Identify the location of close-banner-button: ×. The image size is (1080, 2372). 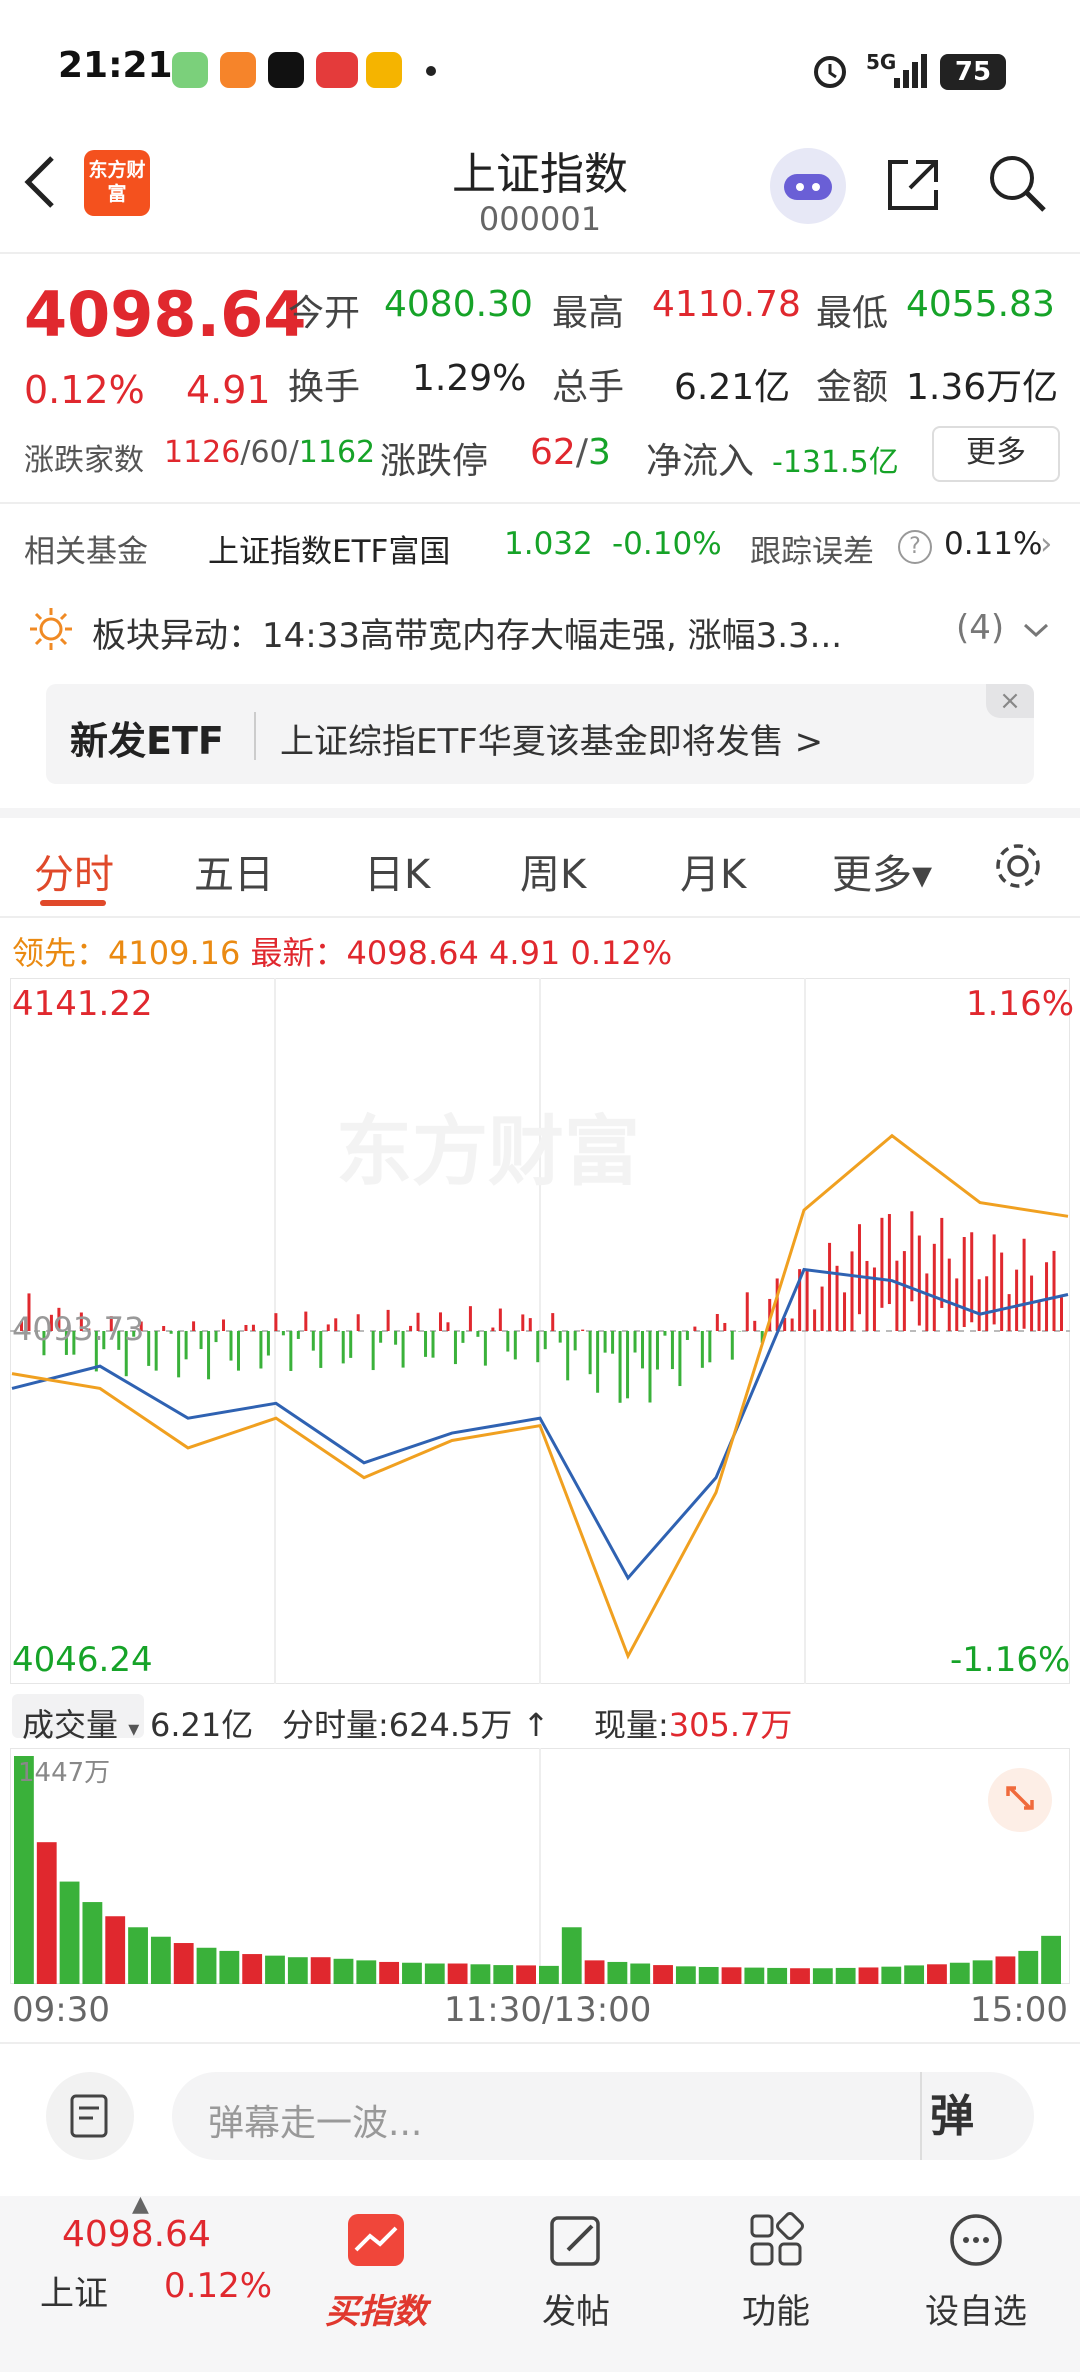
(1010, 701).